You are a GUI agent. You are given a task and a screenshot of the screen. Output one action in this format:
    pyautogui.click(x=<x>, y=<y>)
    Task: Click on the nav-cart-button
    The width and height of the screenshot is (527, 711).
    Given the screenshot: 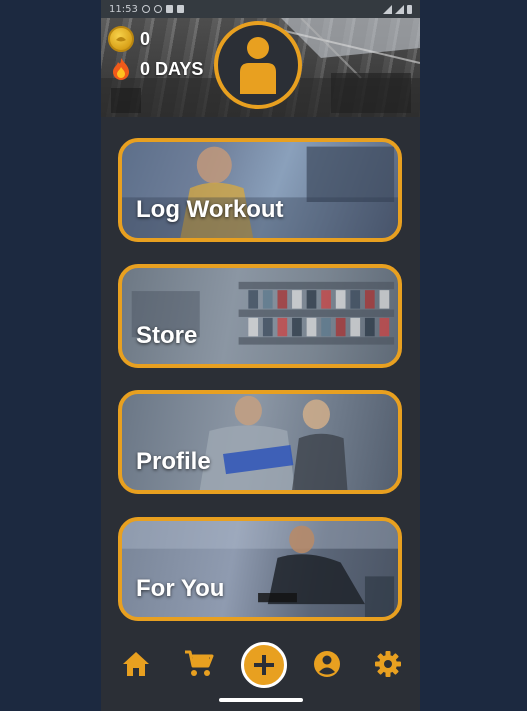 What is the action you would take?
    pyautogui.click(x=199, y=664)
    